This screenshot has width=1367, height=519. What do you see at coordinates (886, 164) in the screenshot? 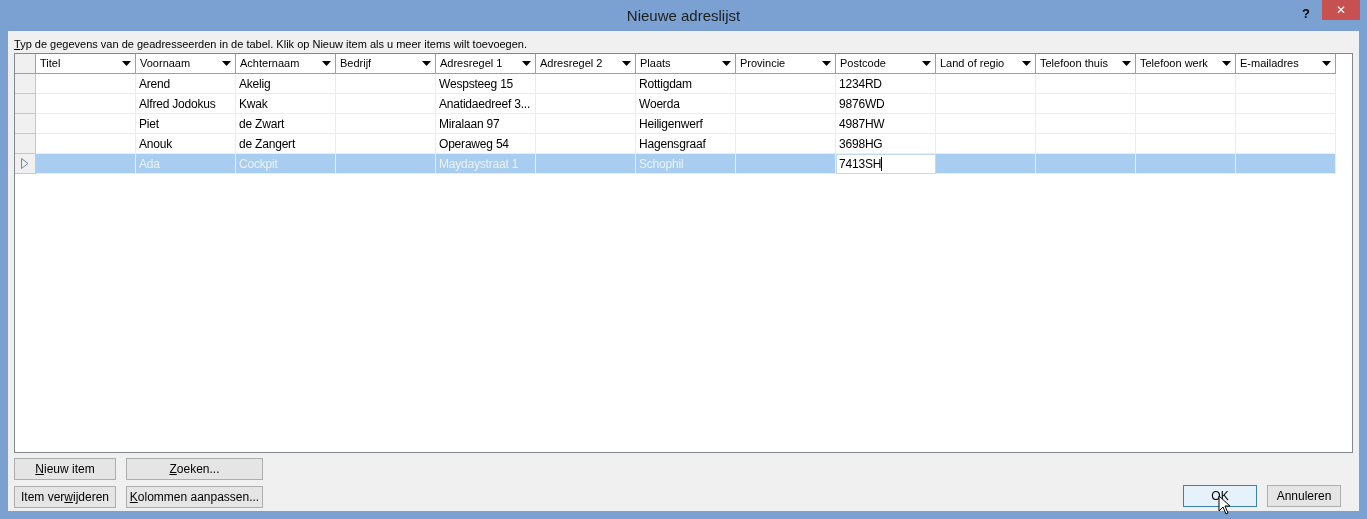
I see `table-cell: 7413SH` at bounding box center [886, 164].